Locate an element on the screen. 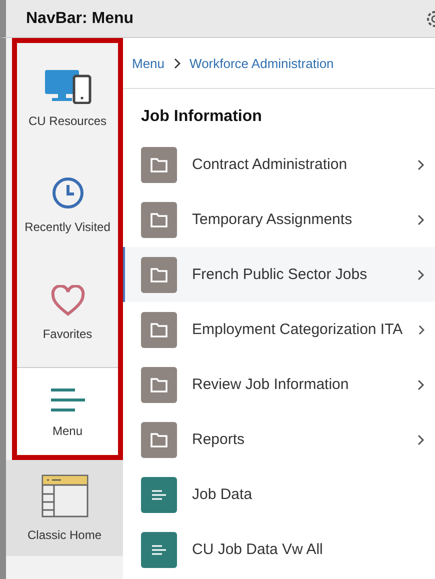  sidebar-item: Menu is located at coordinates (67, 411).